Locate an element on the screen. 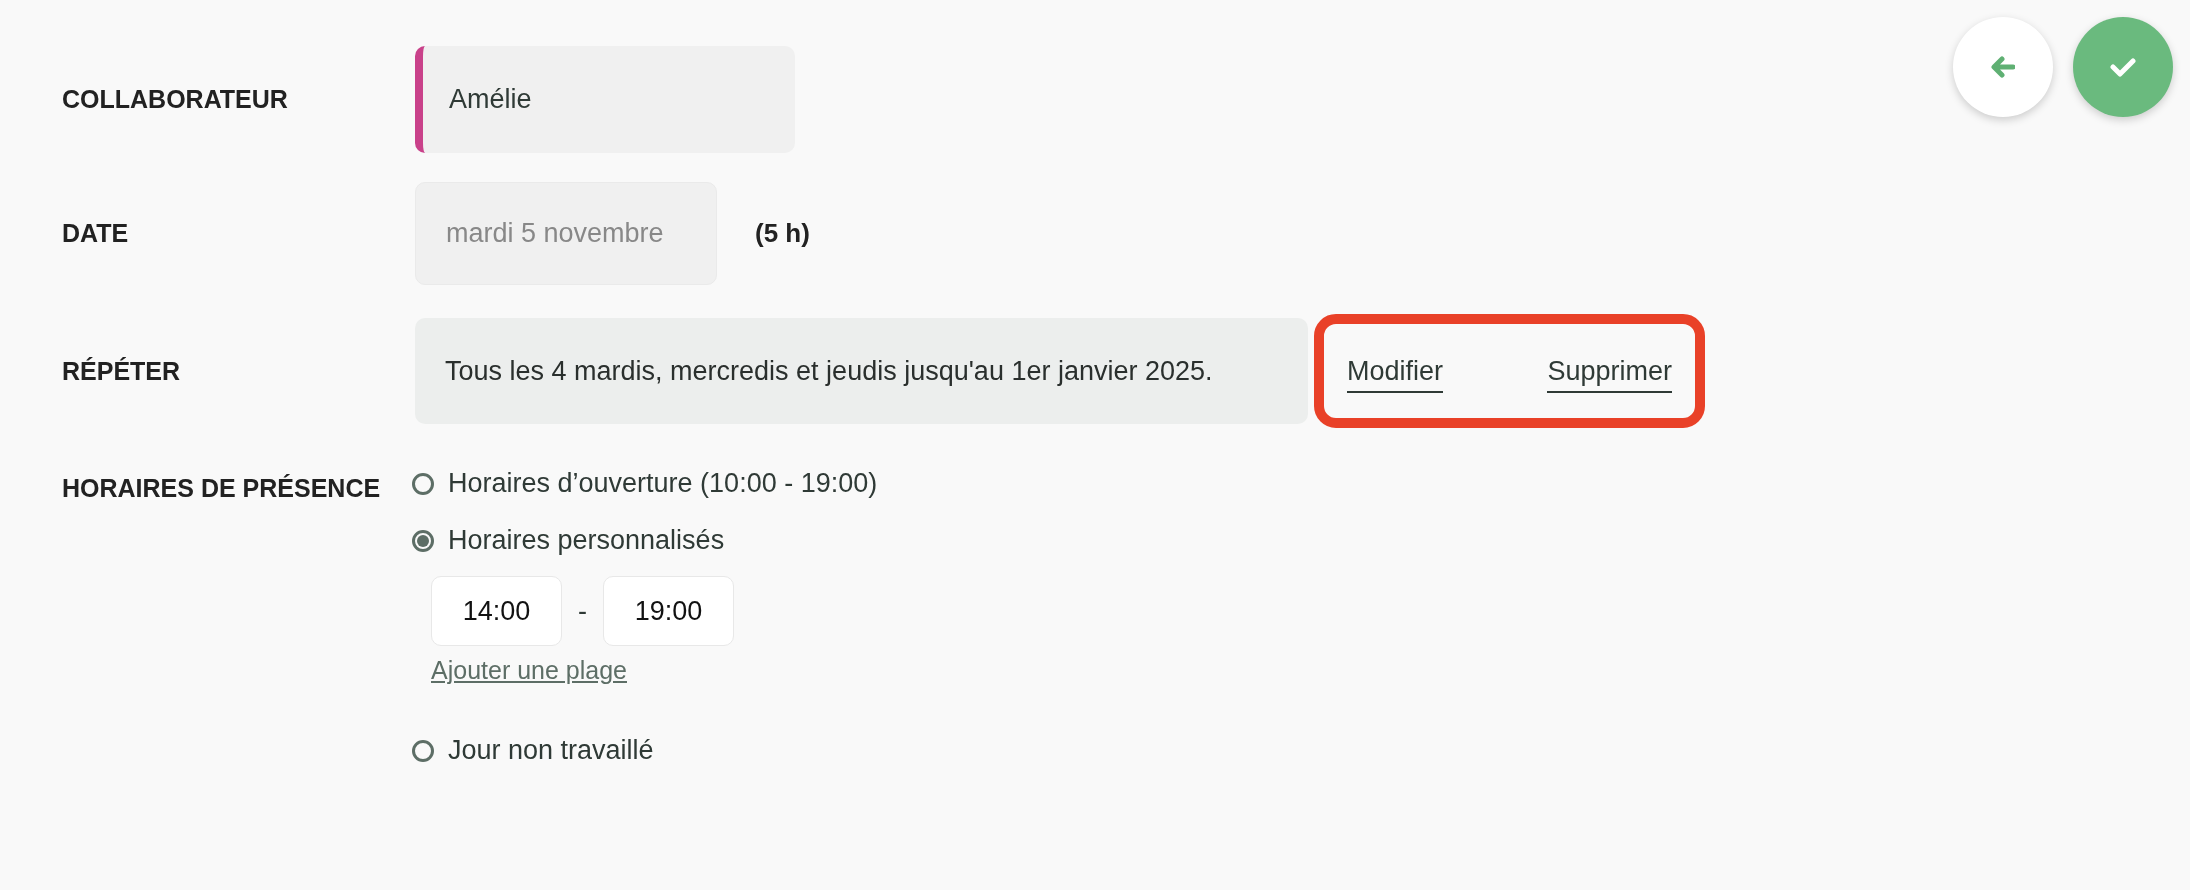  action-link: Modifier is located at coordinates (1395, 374).